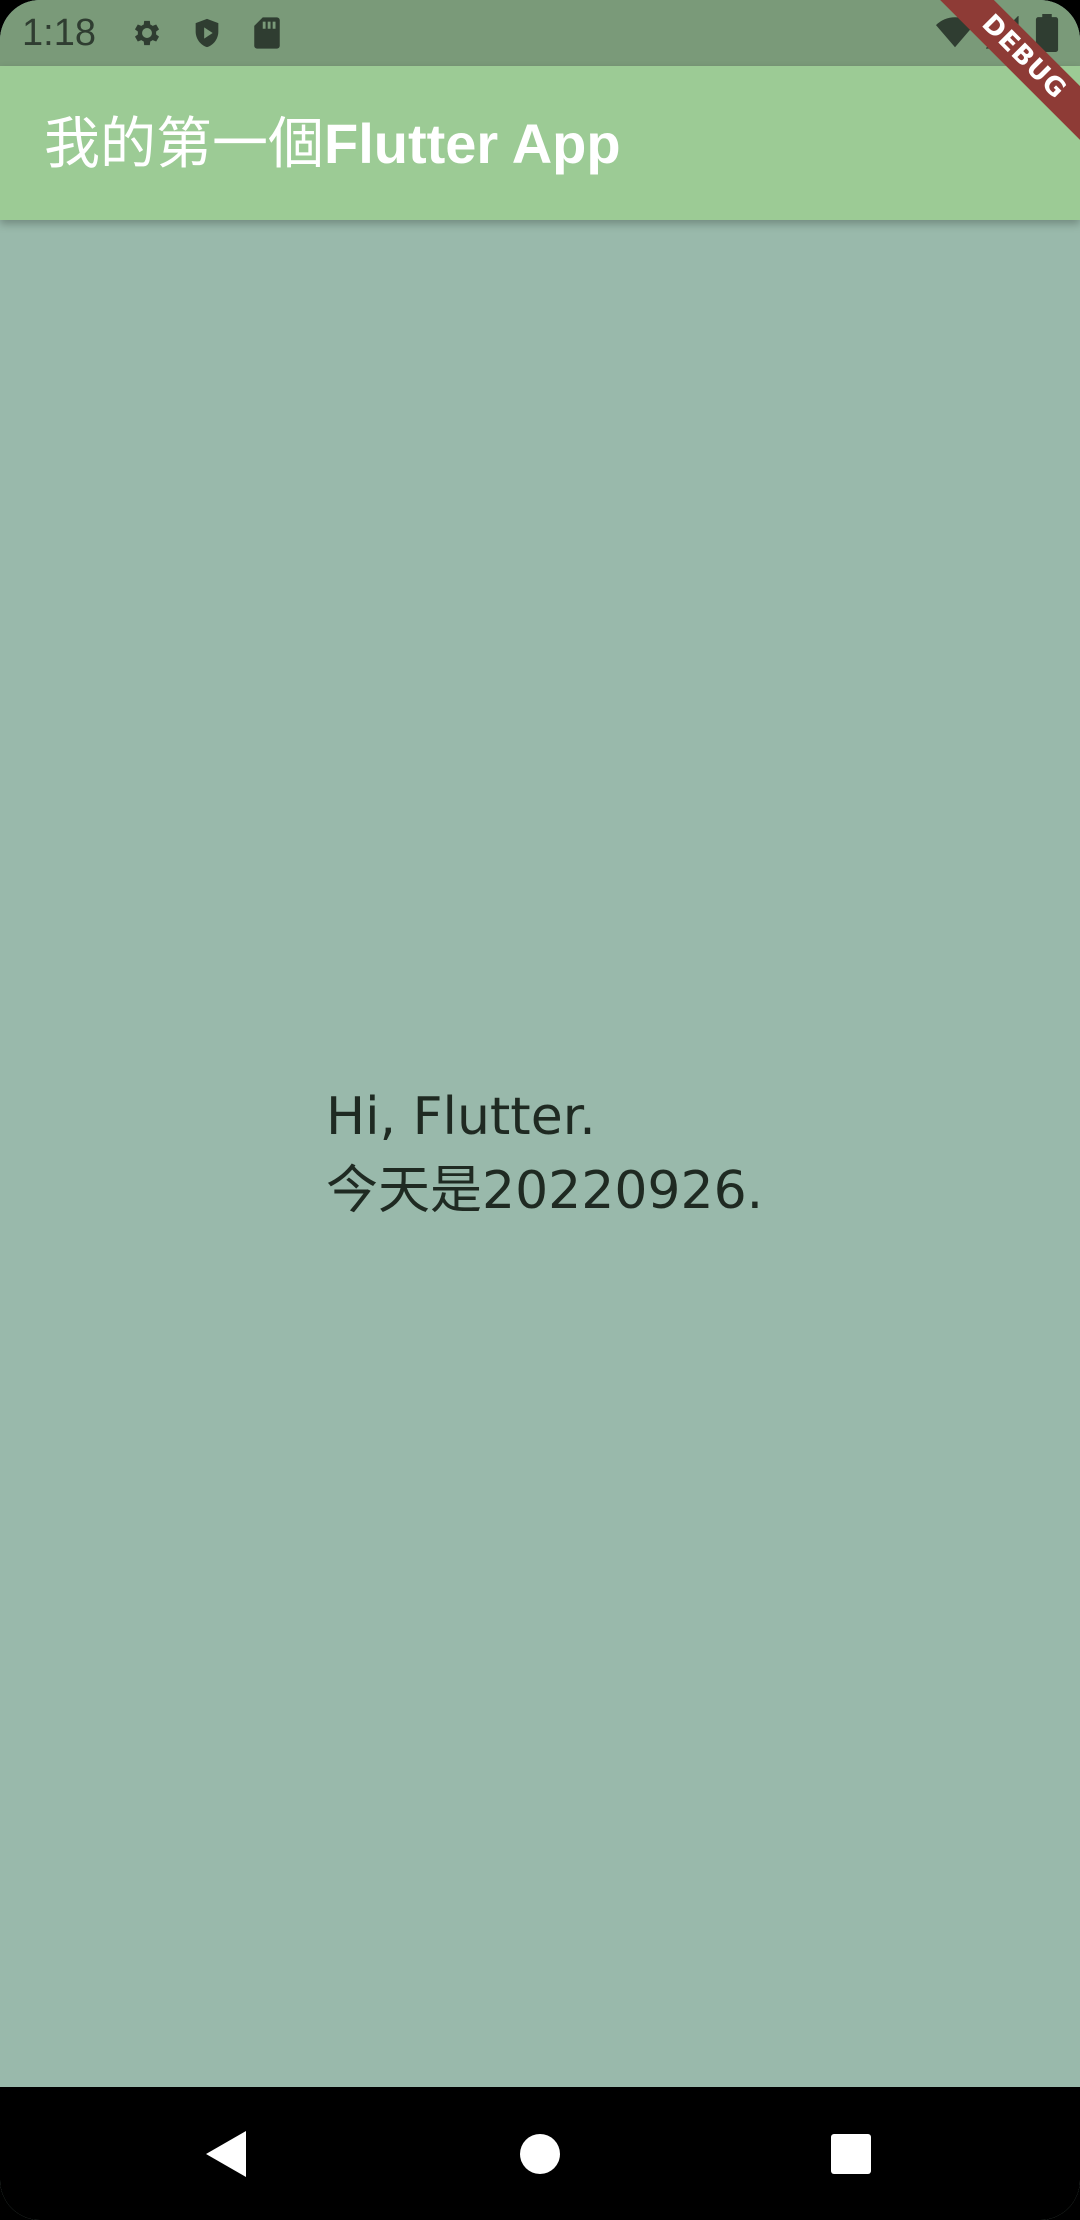 This screenshot has width=1080, height=2220. What do you see at coordinates (461, 1117) in the screenshot?
I see `greeting-line: Hi, Flutter.` at bounding box center [461, 1117].